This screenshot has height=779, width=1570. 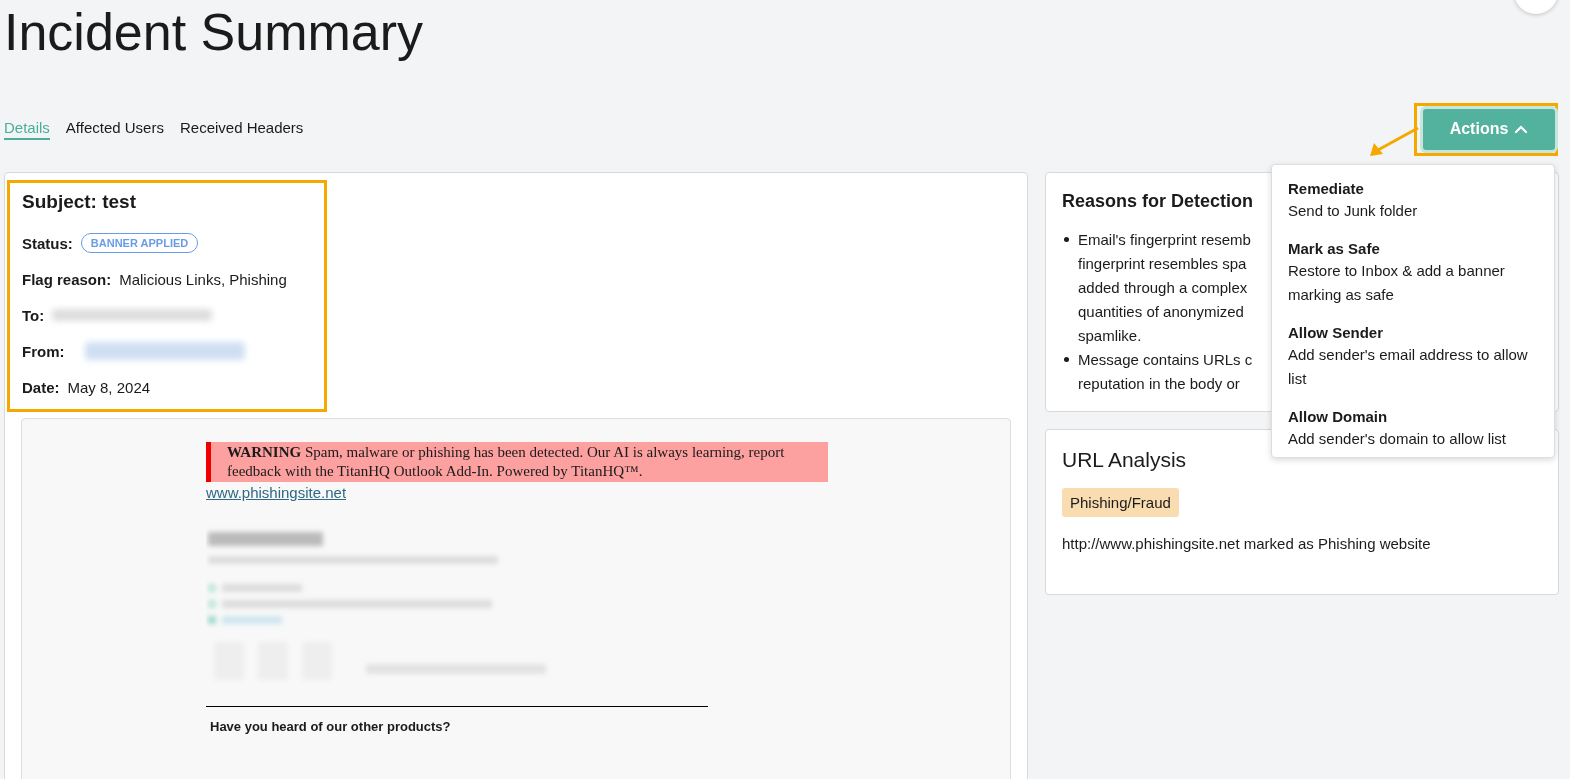 What do you see at coordinates (41, 387) in the screenshot?
I see `field-label: Date:` at bounding box center [41, 387].